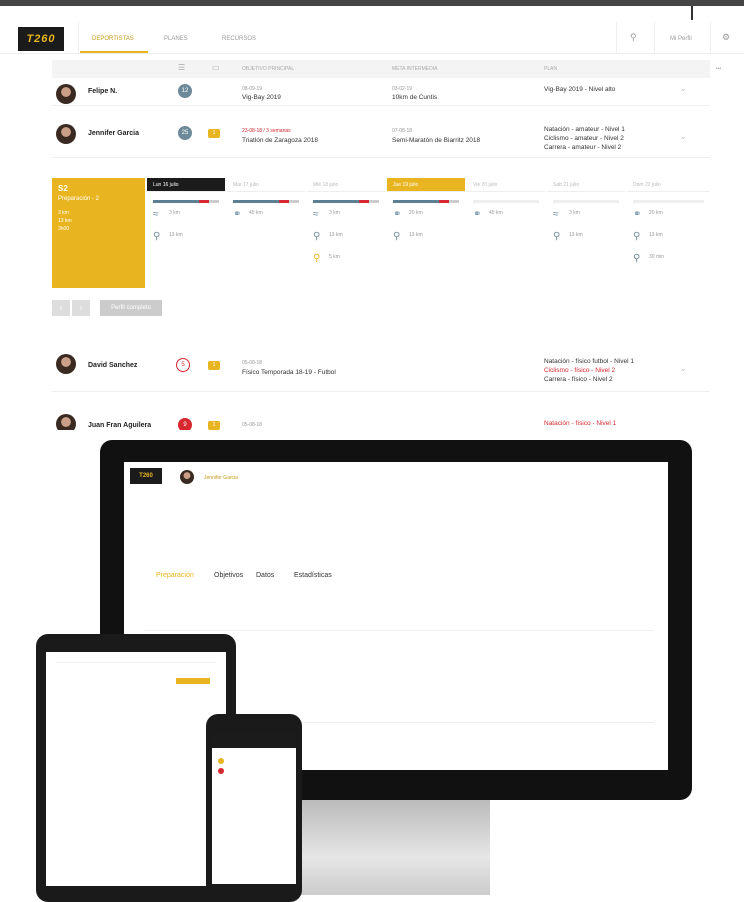 The width and height of the screenshot is (744, 902). Describe the element at coordinates (280, 140) in the screenshot. I see `objective-text: Triatlón de Zaragoza 2018` at that location.